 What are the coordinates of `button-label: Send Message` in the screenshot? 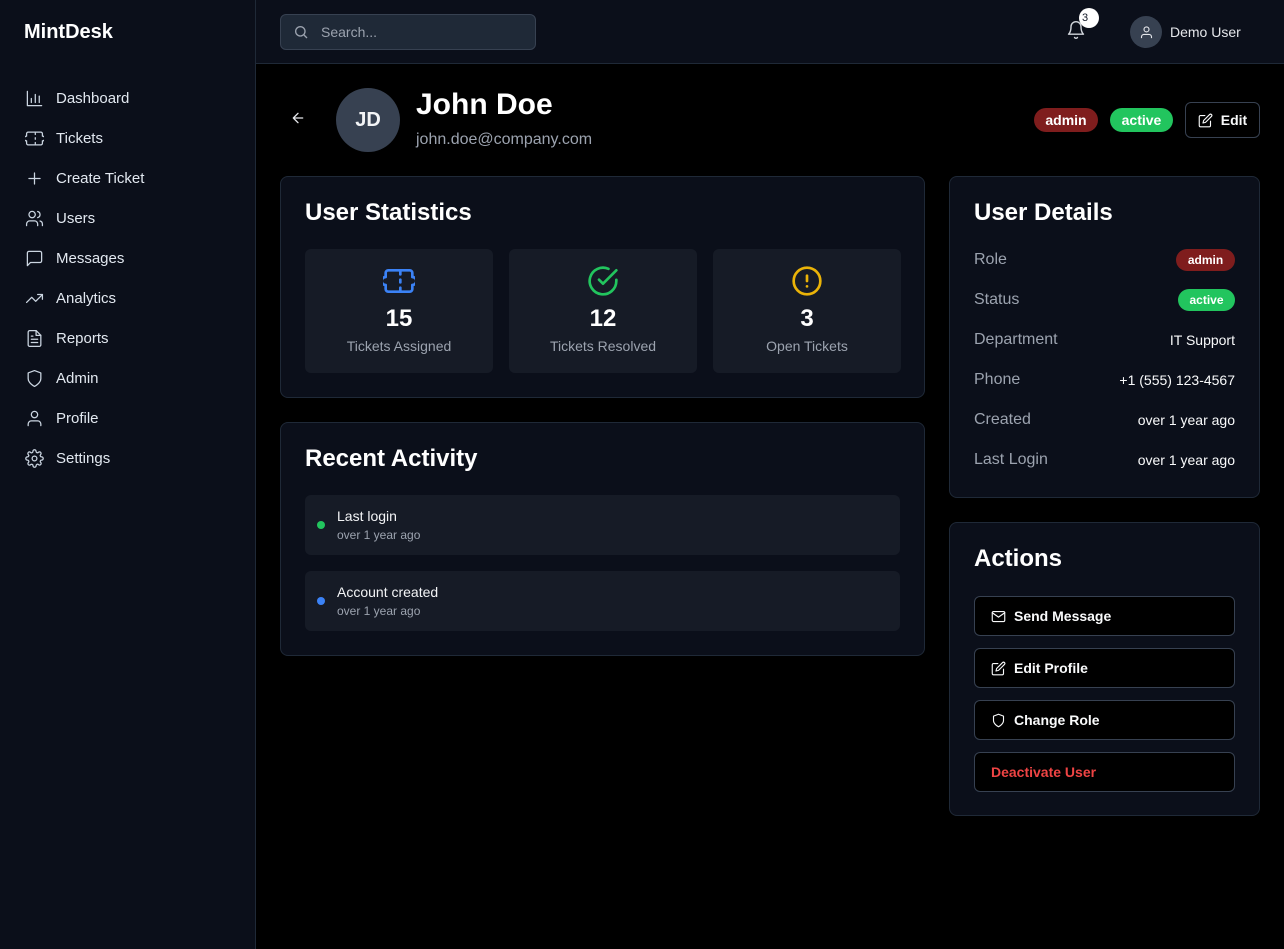 It's located at (1063, 616).